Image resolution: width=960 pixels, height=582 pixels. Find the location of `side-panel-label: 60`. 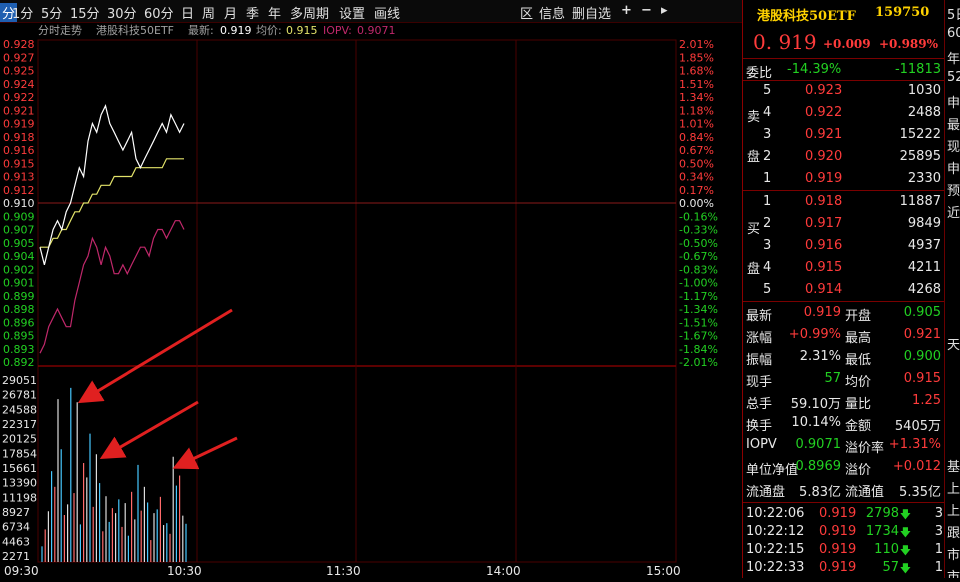

side-panel-label: 60 is located at coordinates (953, 33).